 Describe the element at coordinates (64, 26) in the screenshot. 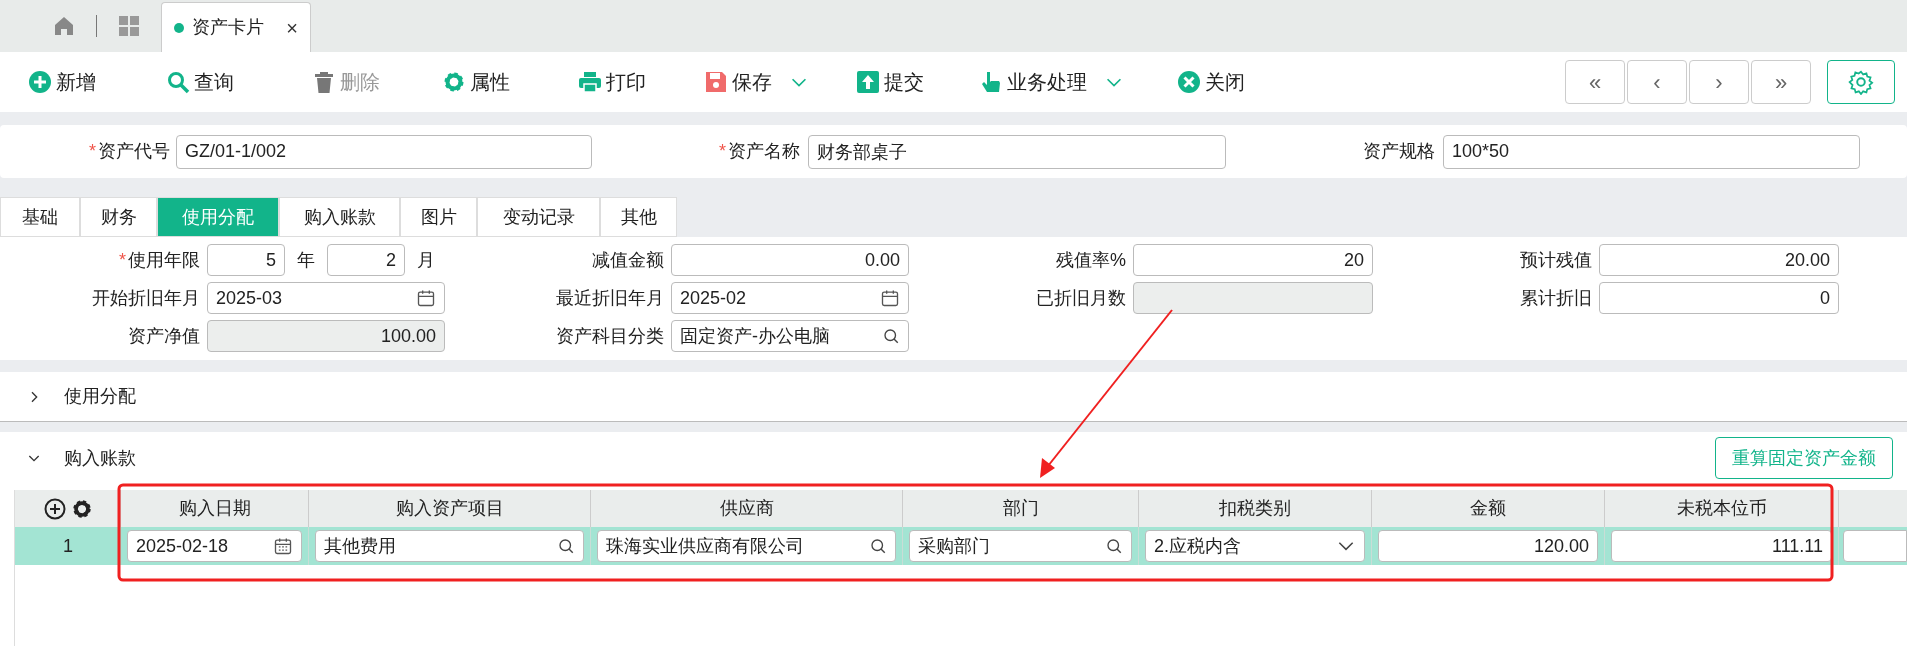

I see `home-icon` at that location.